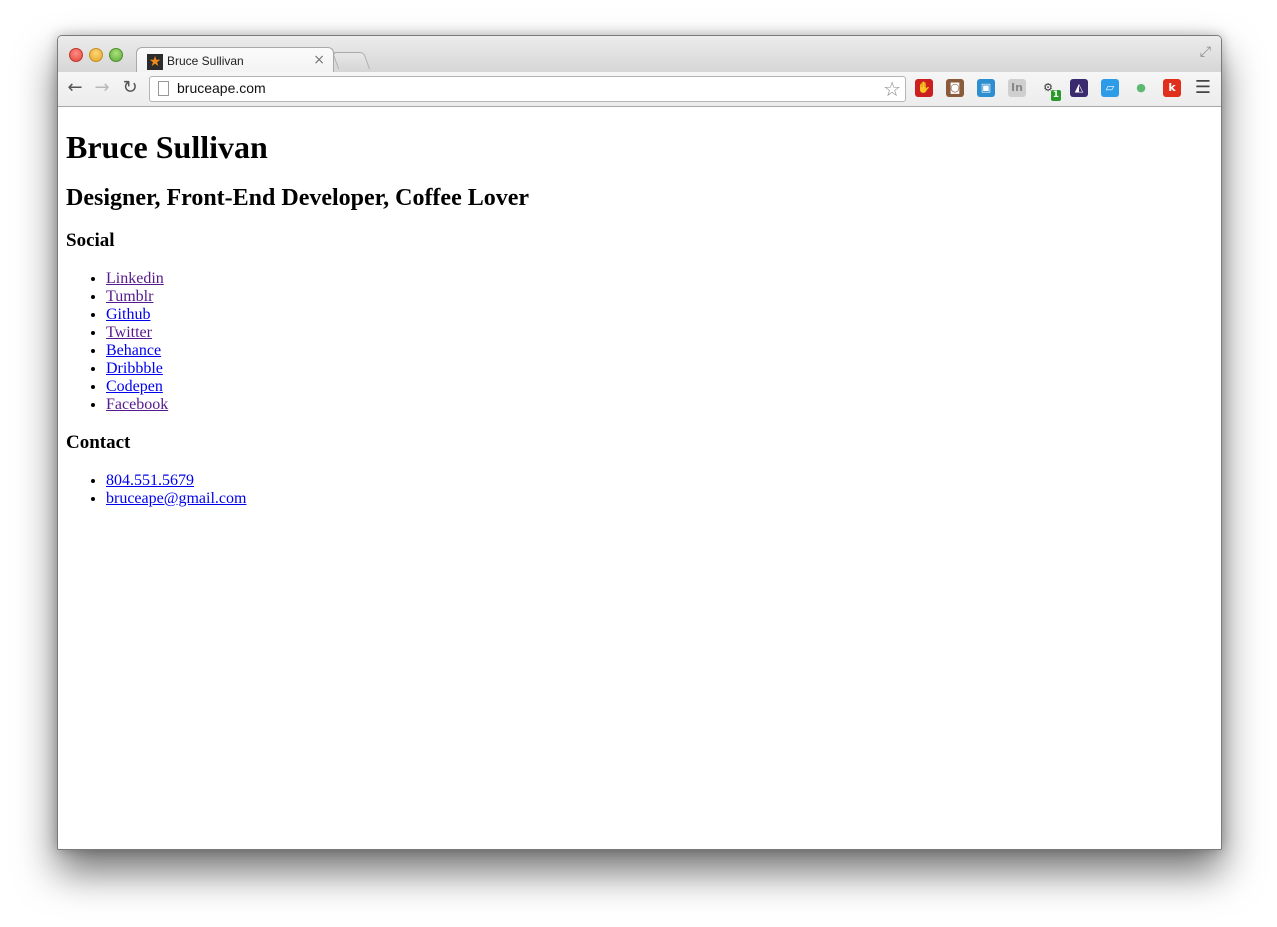 This screenshot has height=927, width=1277. Describe the element at coordinates (1141, 88) in the screenshot. I see `evernote-icon: ●` at that location.